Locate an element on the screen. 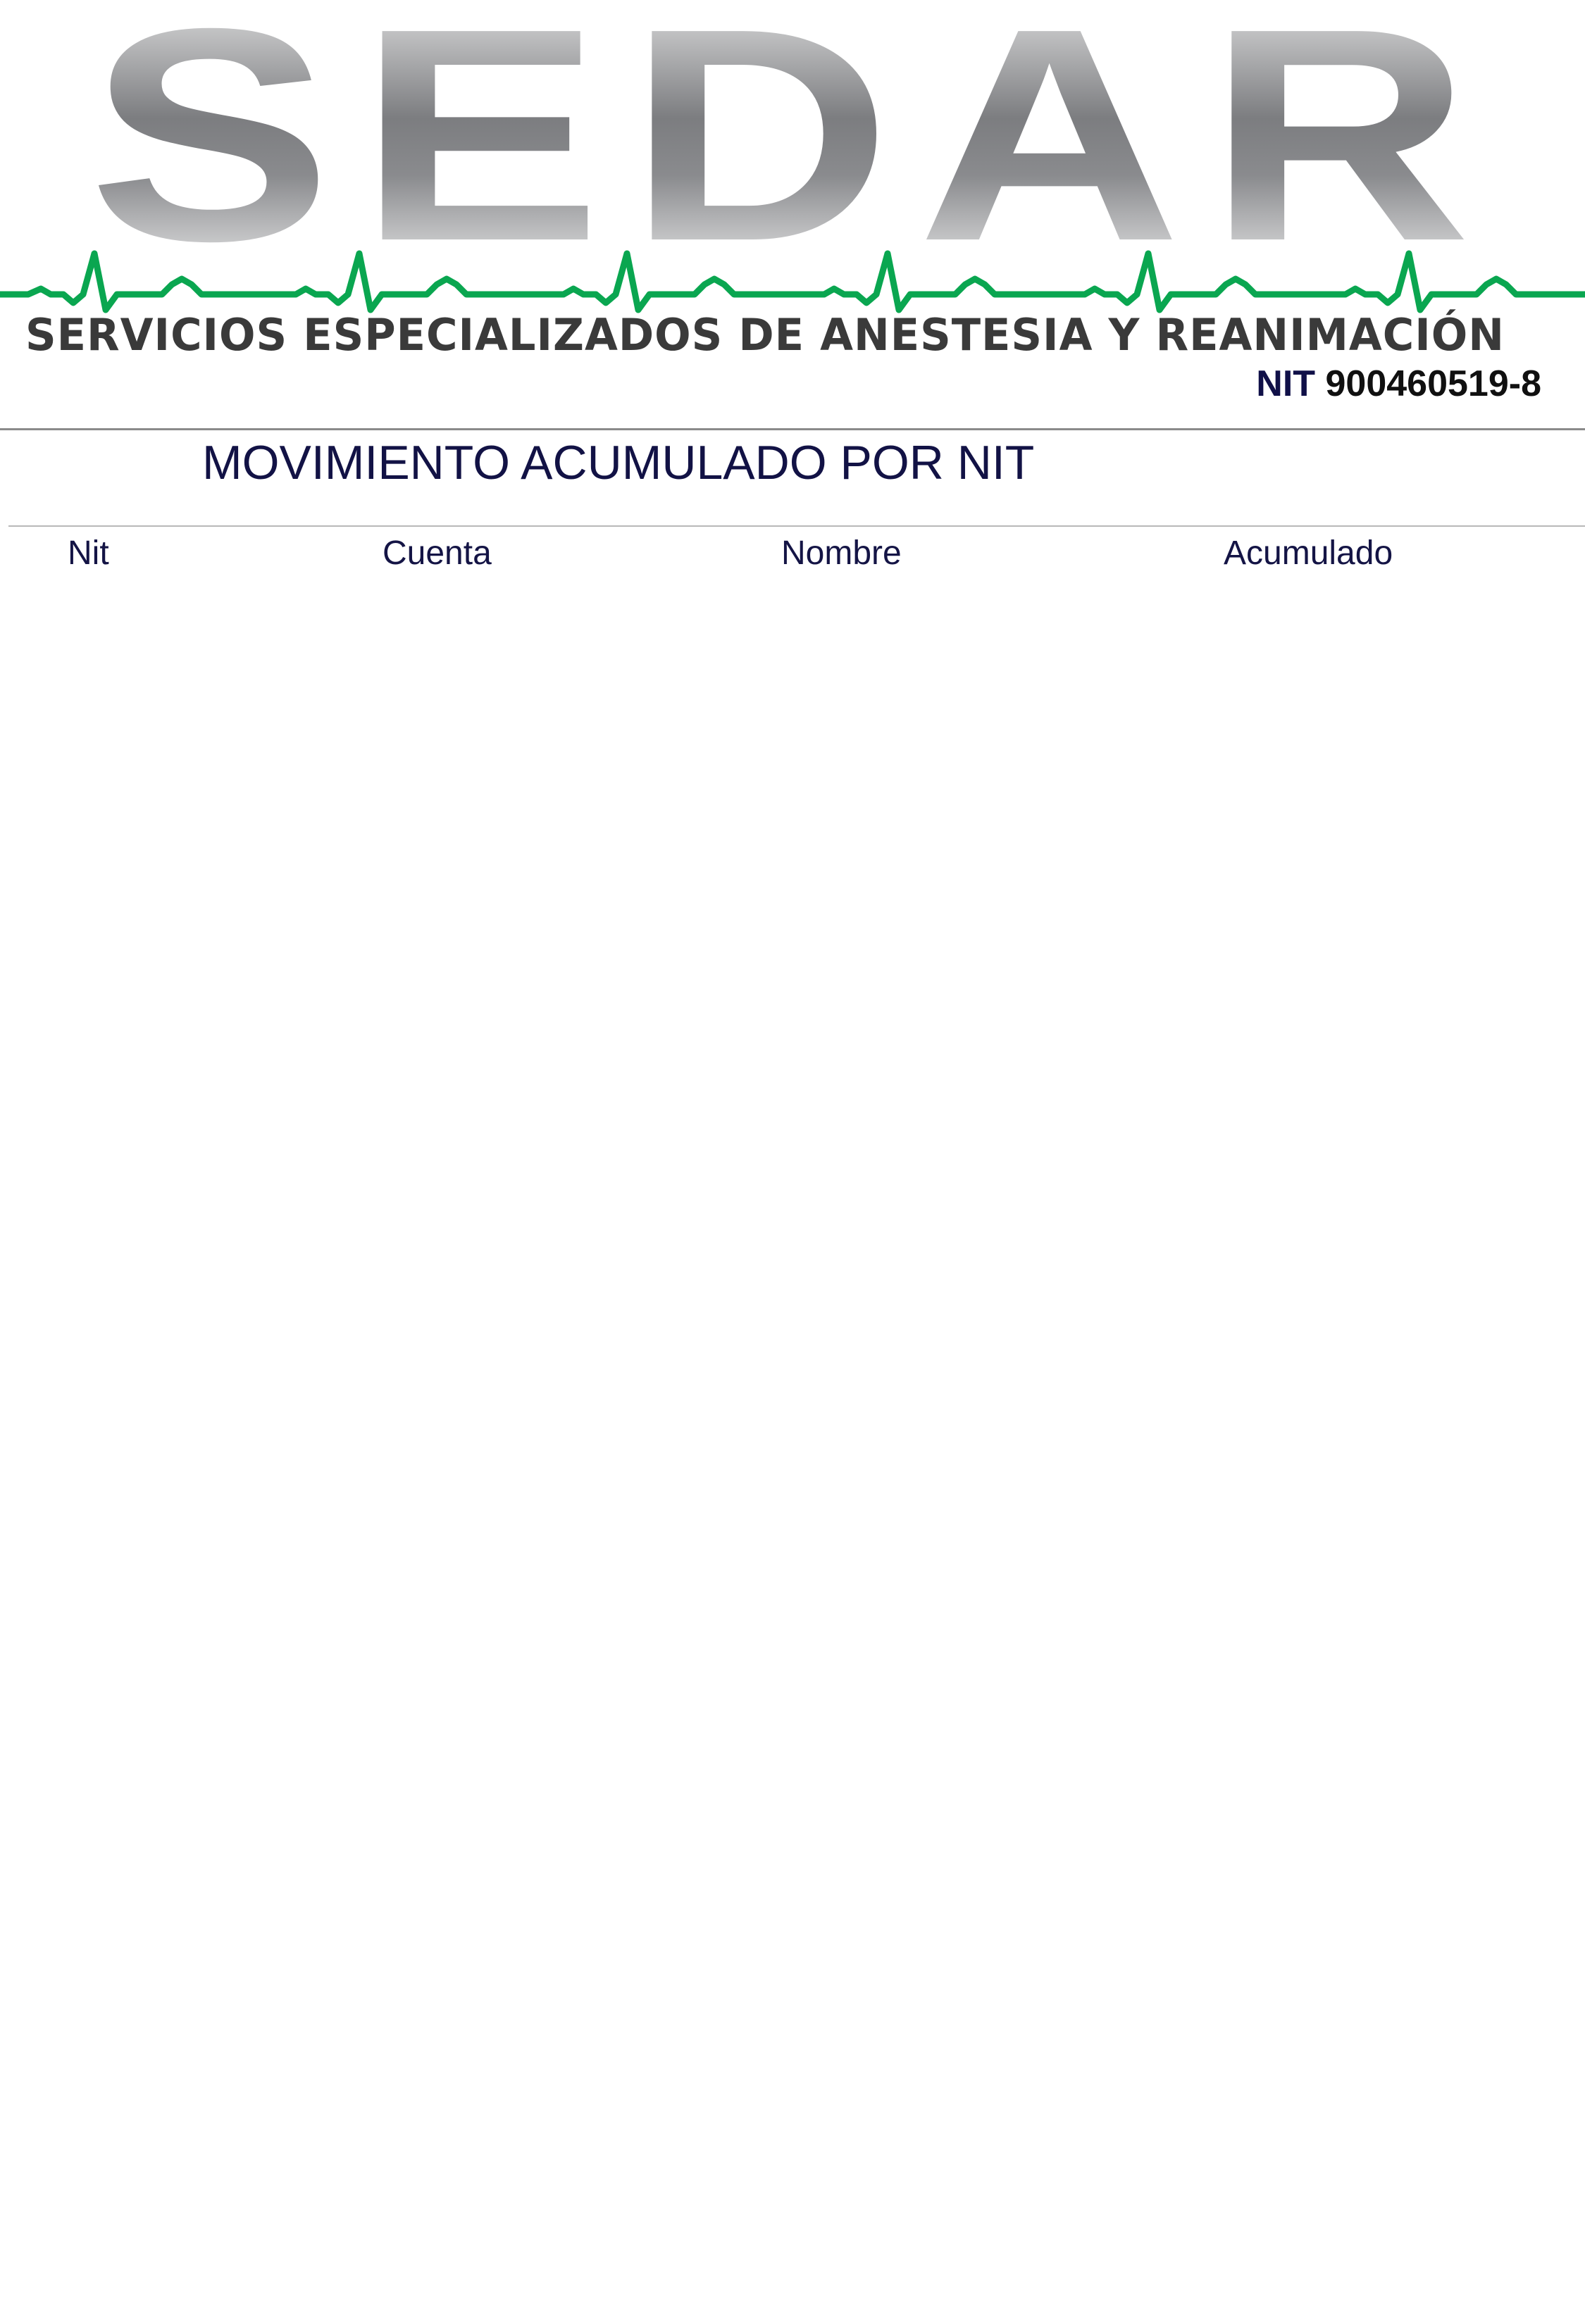 The width and height of the screenshot is (1585, 2324). table-divider is located at coordinates (796, 526).